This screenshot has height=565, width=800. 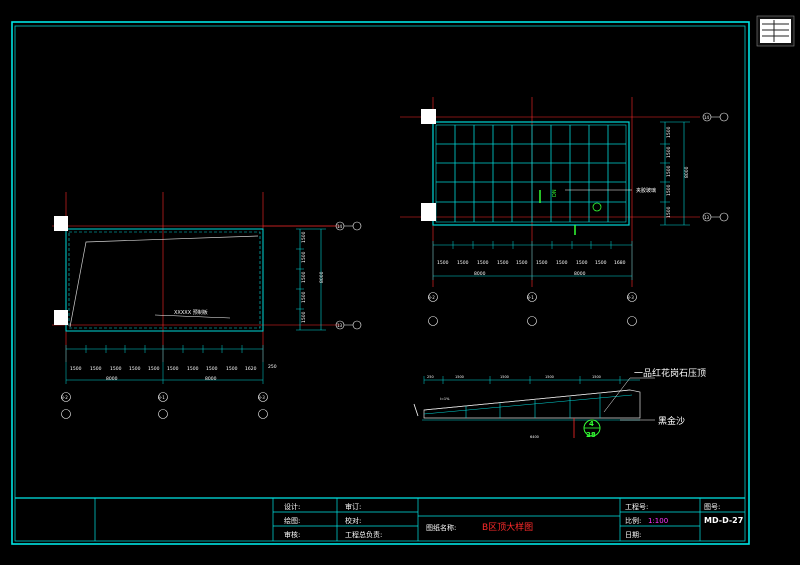 I want to click on right-axis-tag-2: 13, so click(x=707, y=217).